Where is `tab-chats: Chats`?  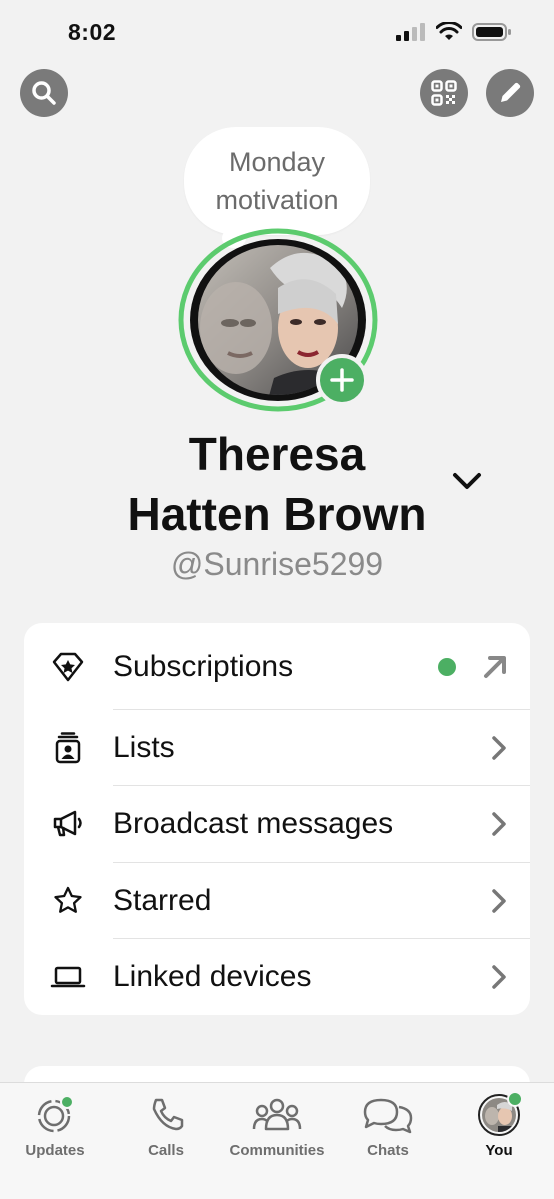 tab-chats: Chats is located at coordinates (388, 1125).